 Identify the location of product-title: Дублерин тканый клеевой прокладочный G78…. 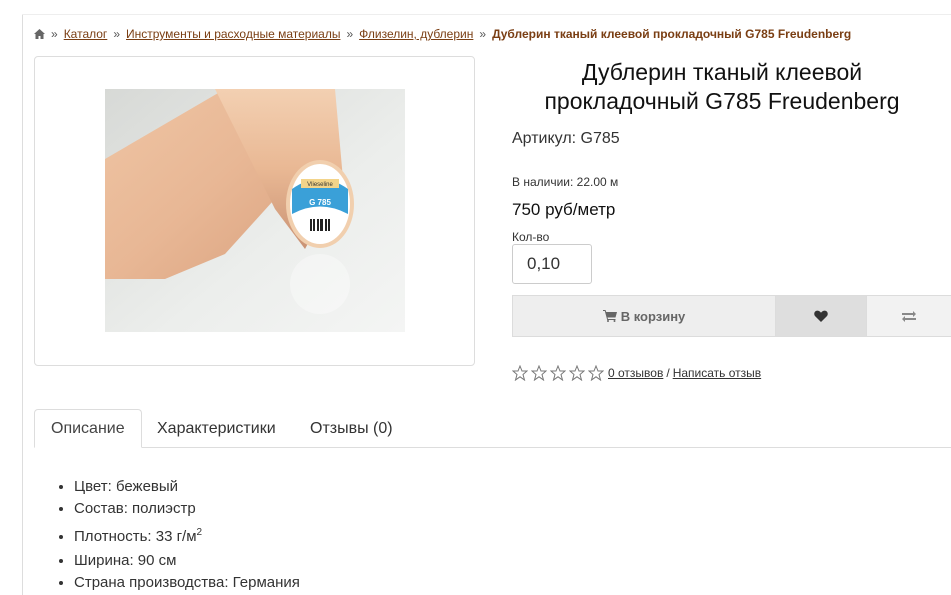
(722, 86).